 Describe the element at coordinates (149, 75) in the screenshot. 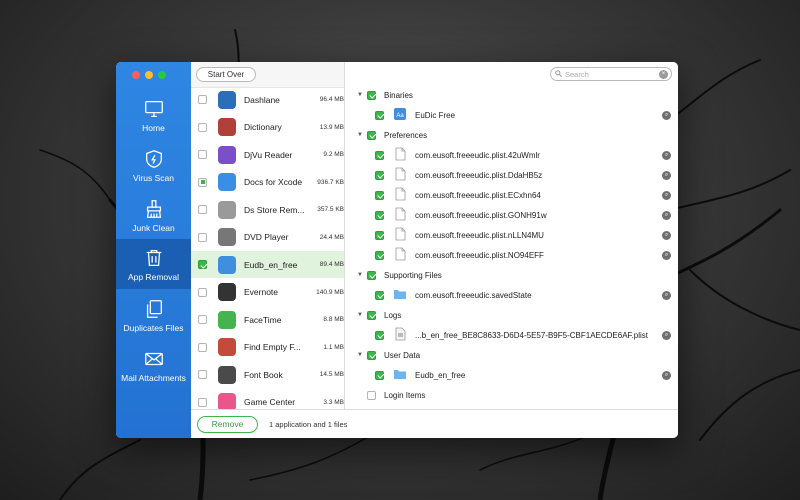

I see `minimize-window-button` at that location.